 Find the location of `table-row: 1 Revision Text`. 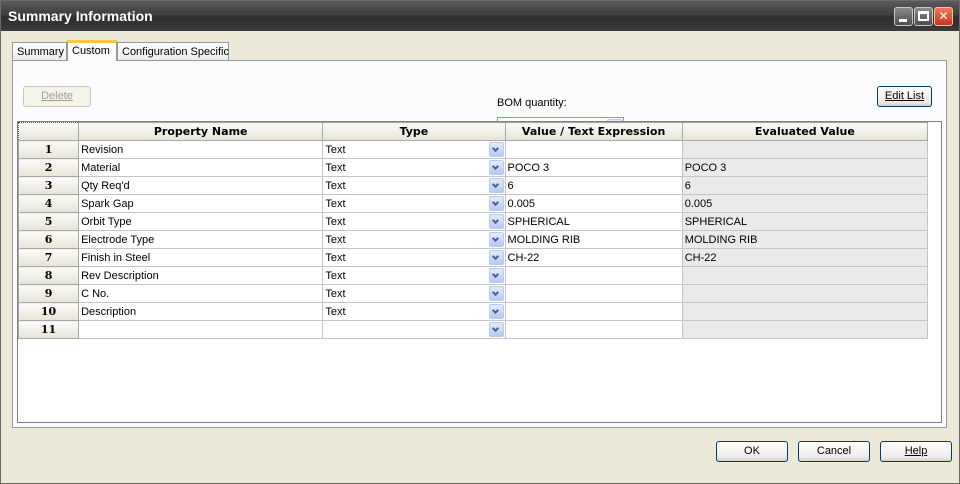

table-row: 1 Revision Text is located at coordinates (473, 149).